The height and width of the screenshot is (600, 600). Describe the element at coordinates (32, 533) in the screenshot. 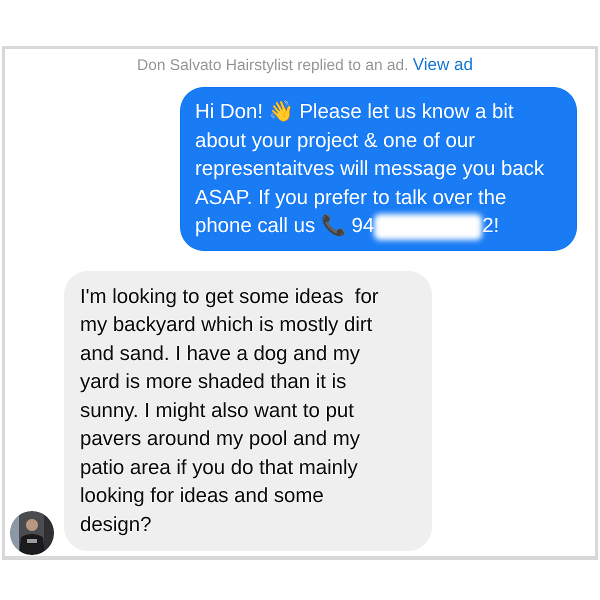

I see `avatar` at that location.